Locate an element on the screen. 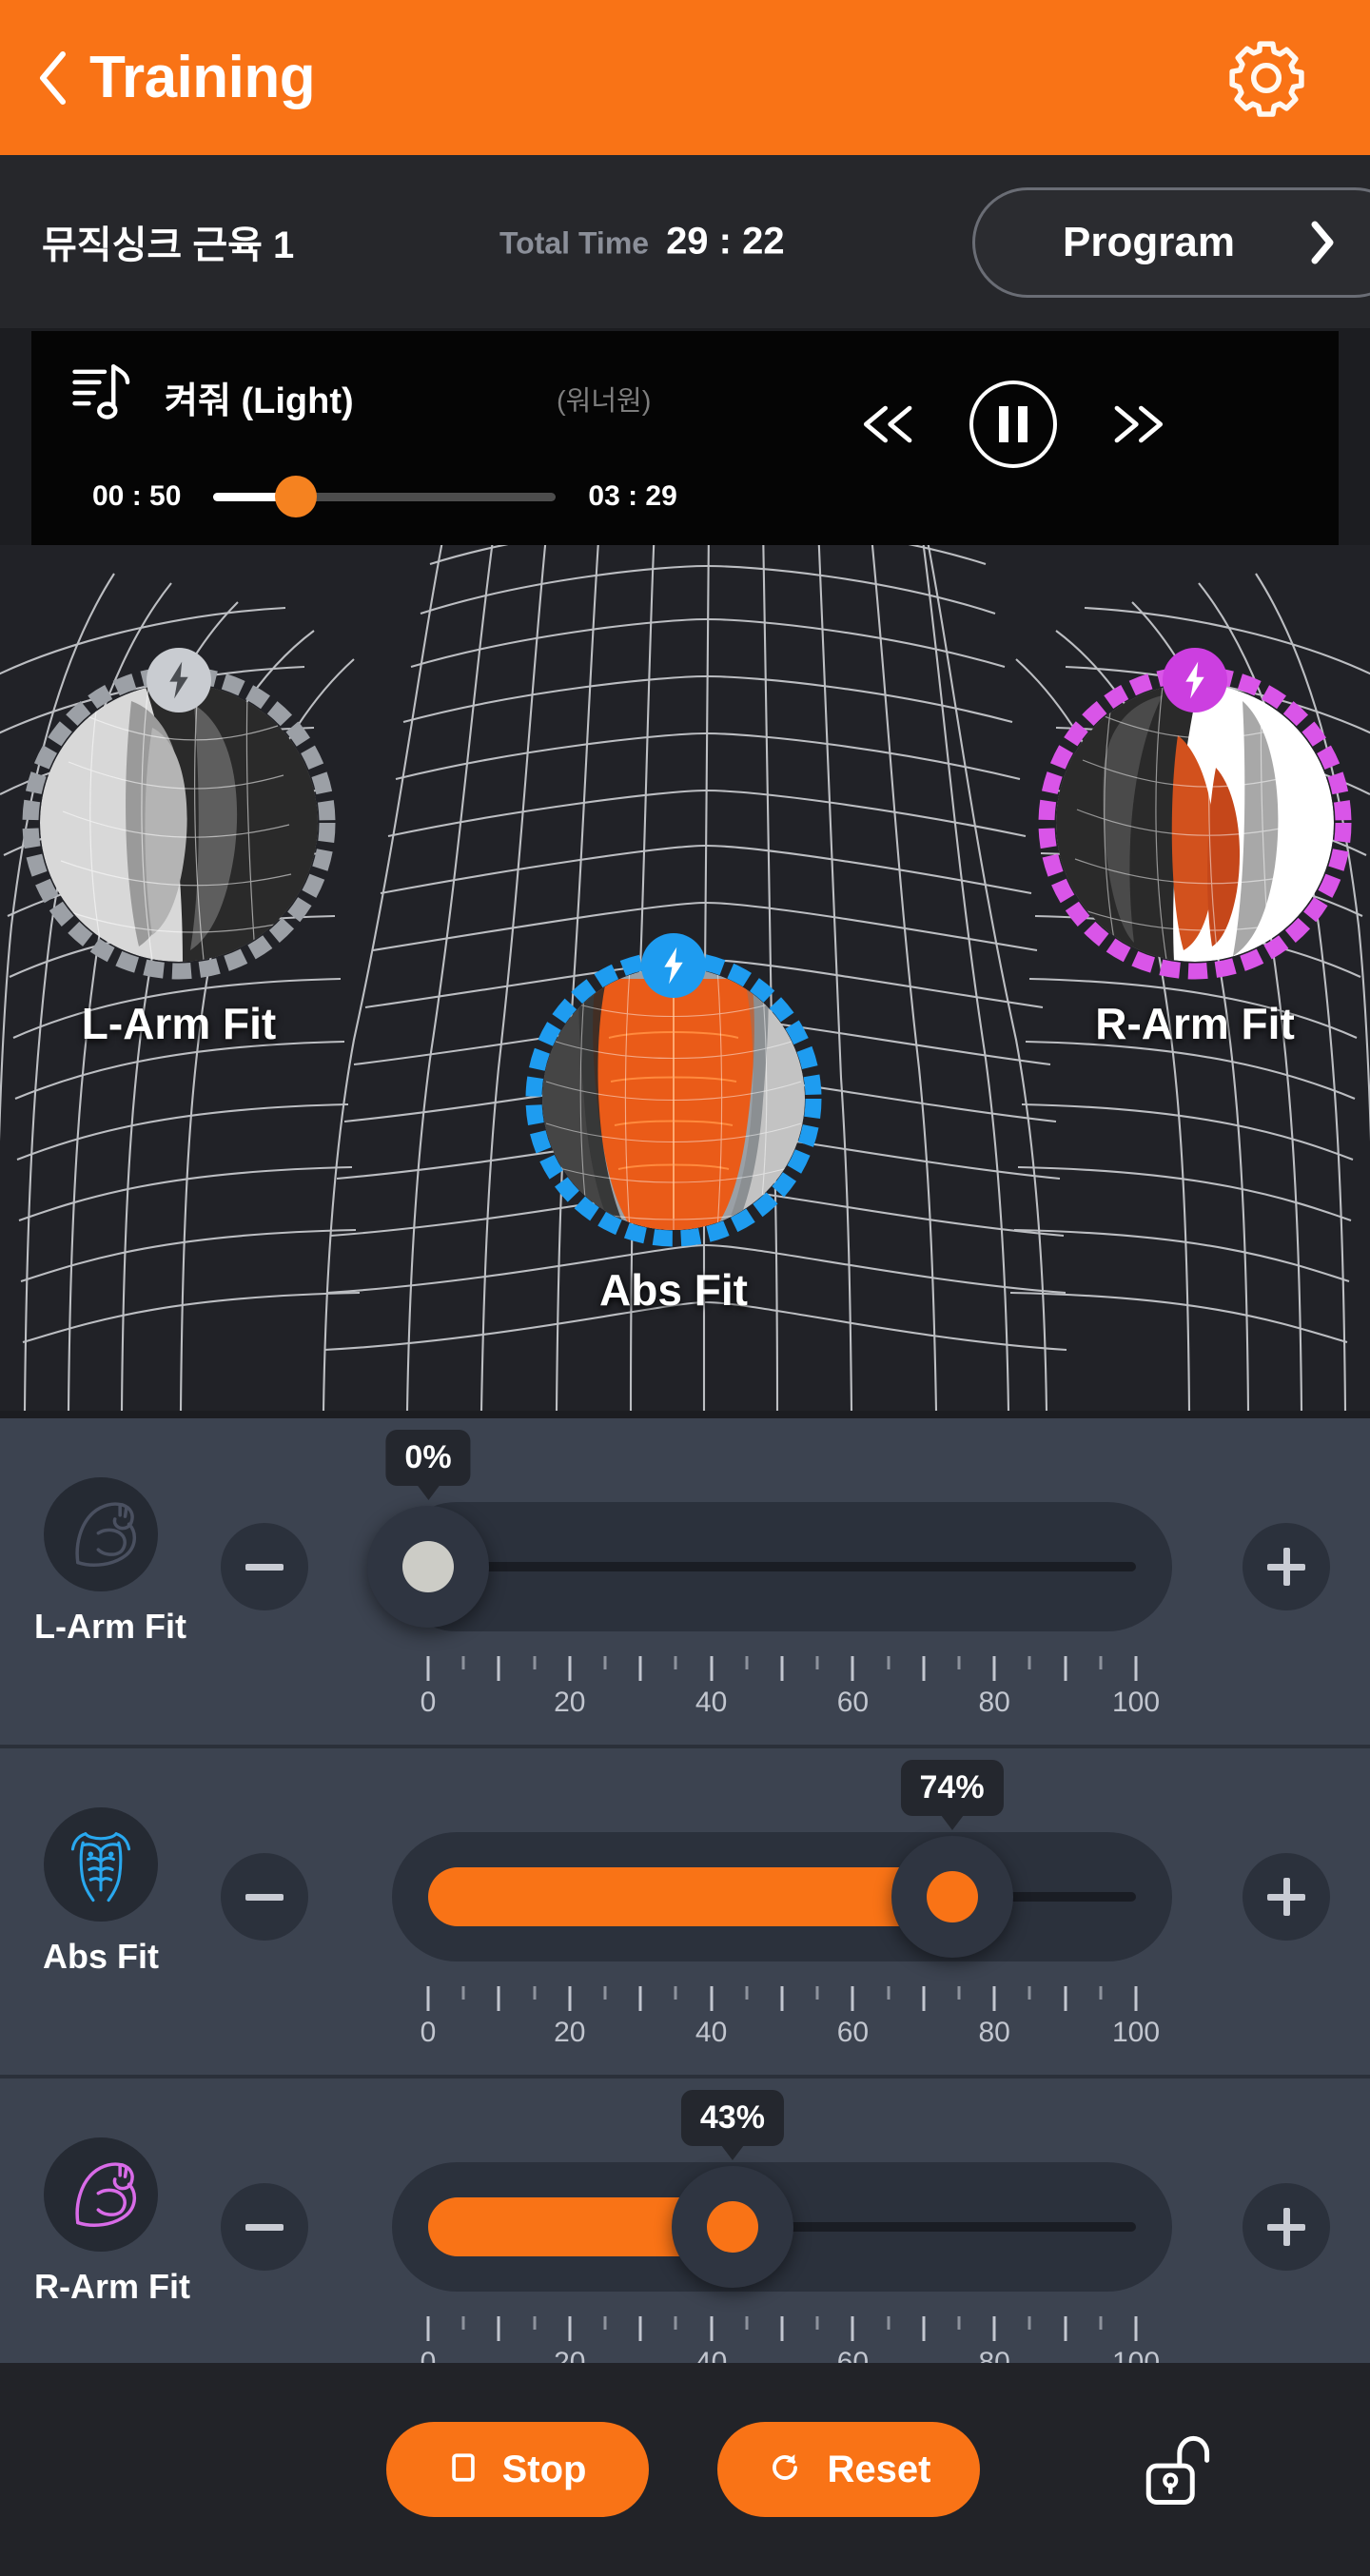  abs-value-bubble: 74% is located at coordinates (952, 1788).